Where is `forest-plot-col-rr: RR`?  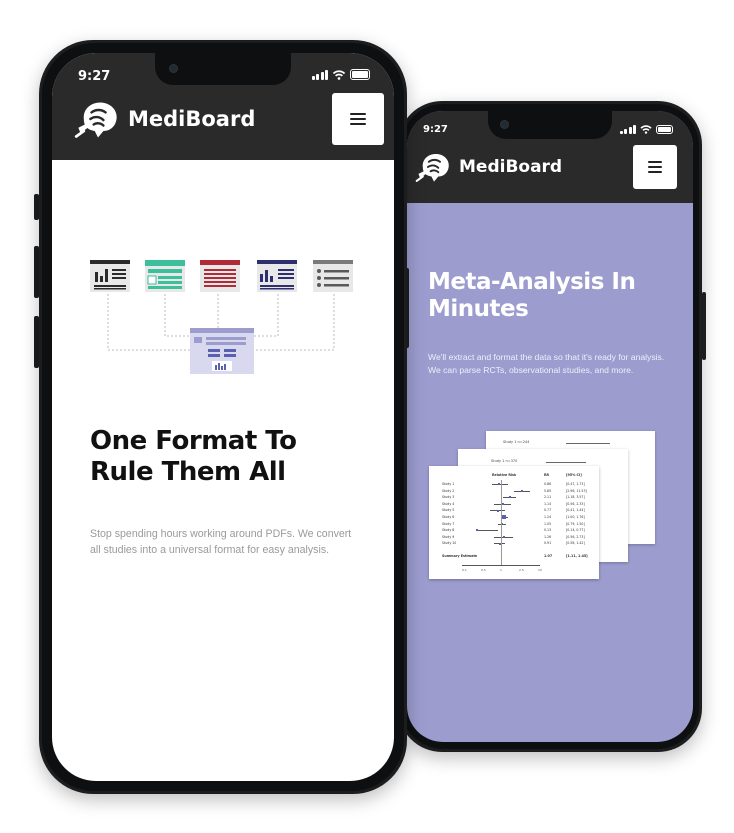
forest-plot-col-rr: RR is located at coordinates (547, 475).